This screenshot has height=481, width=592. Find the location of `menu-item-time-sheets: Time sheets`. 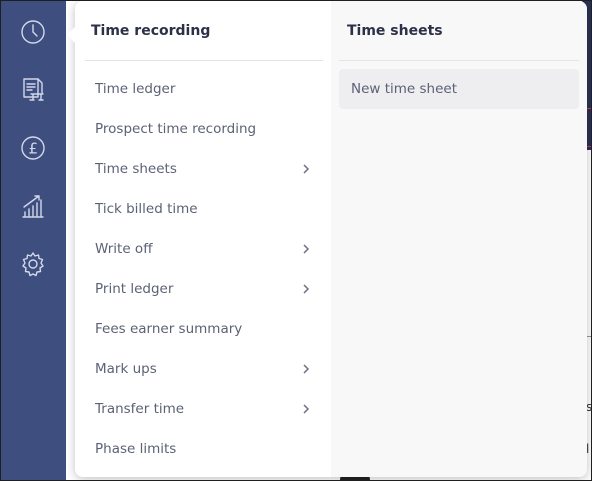

menu-item-time-sheets: Time sheets is located at coordinates (203, 169).